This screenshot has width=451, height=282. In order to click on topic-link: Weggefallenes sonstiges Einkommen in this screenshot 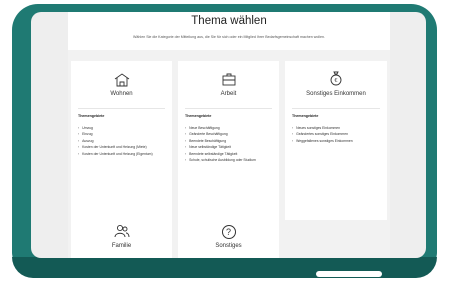, I will do `click(322, 141)`.